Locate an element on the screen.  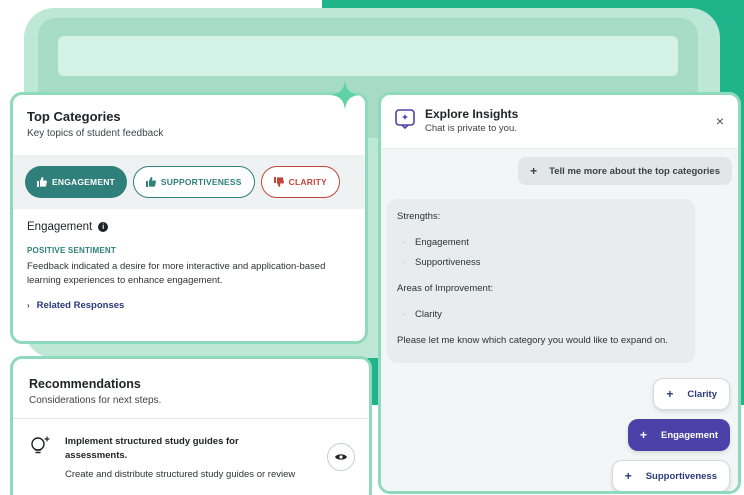
chip-clarity-label: CLARITY is located at coordinates (307, 182).